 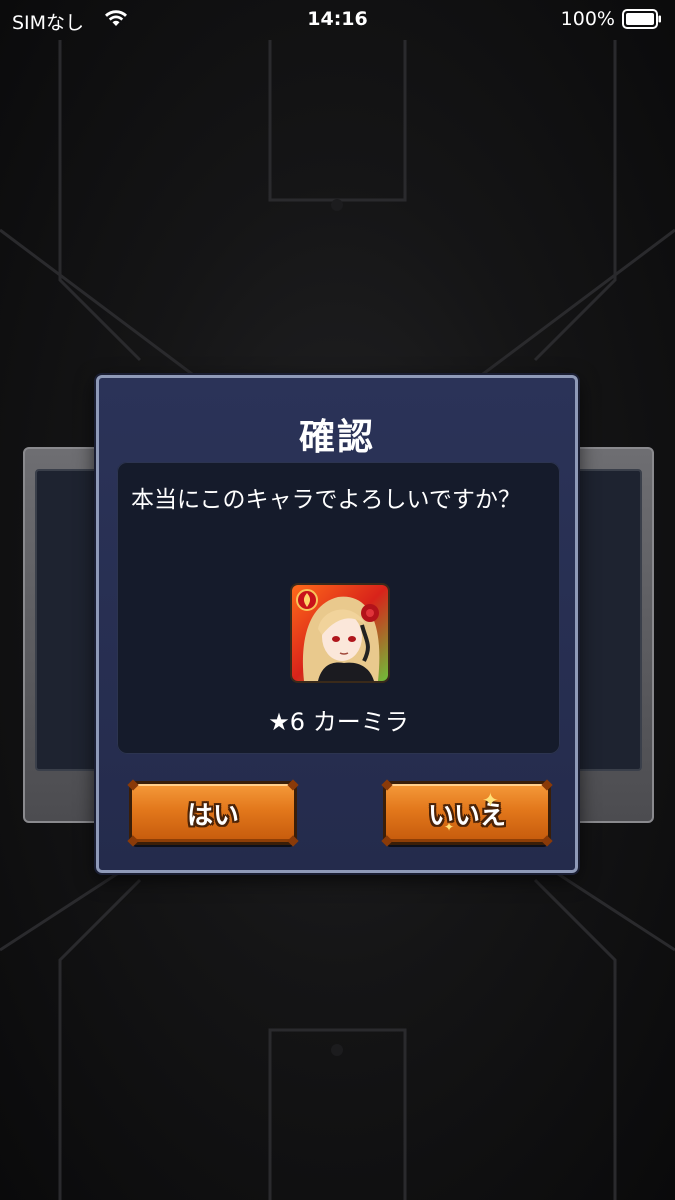 What do you see at coordinates (307, 600) in the screenshot?
I see `fire-element-icon` at bounding box center [307, 600].